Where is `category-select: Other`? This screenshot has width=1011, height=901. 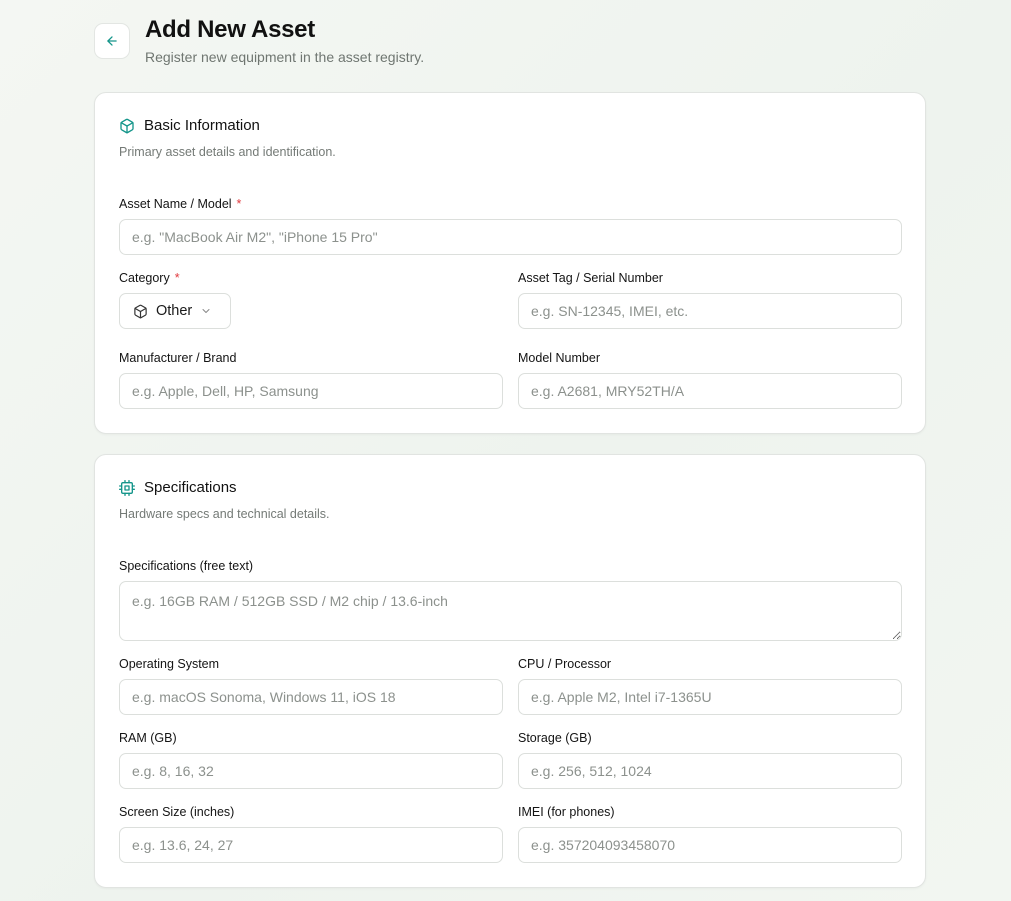 category-select: Other is located at coordinates (175, 311).